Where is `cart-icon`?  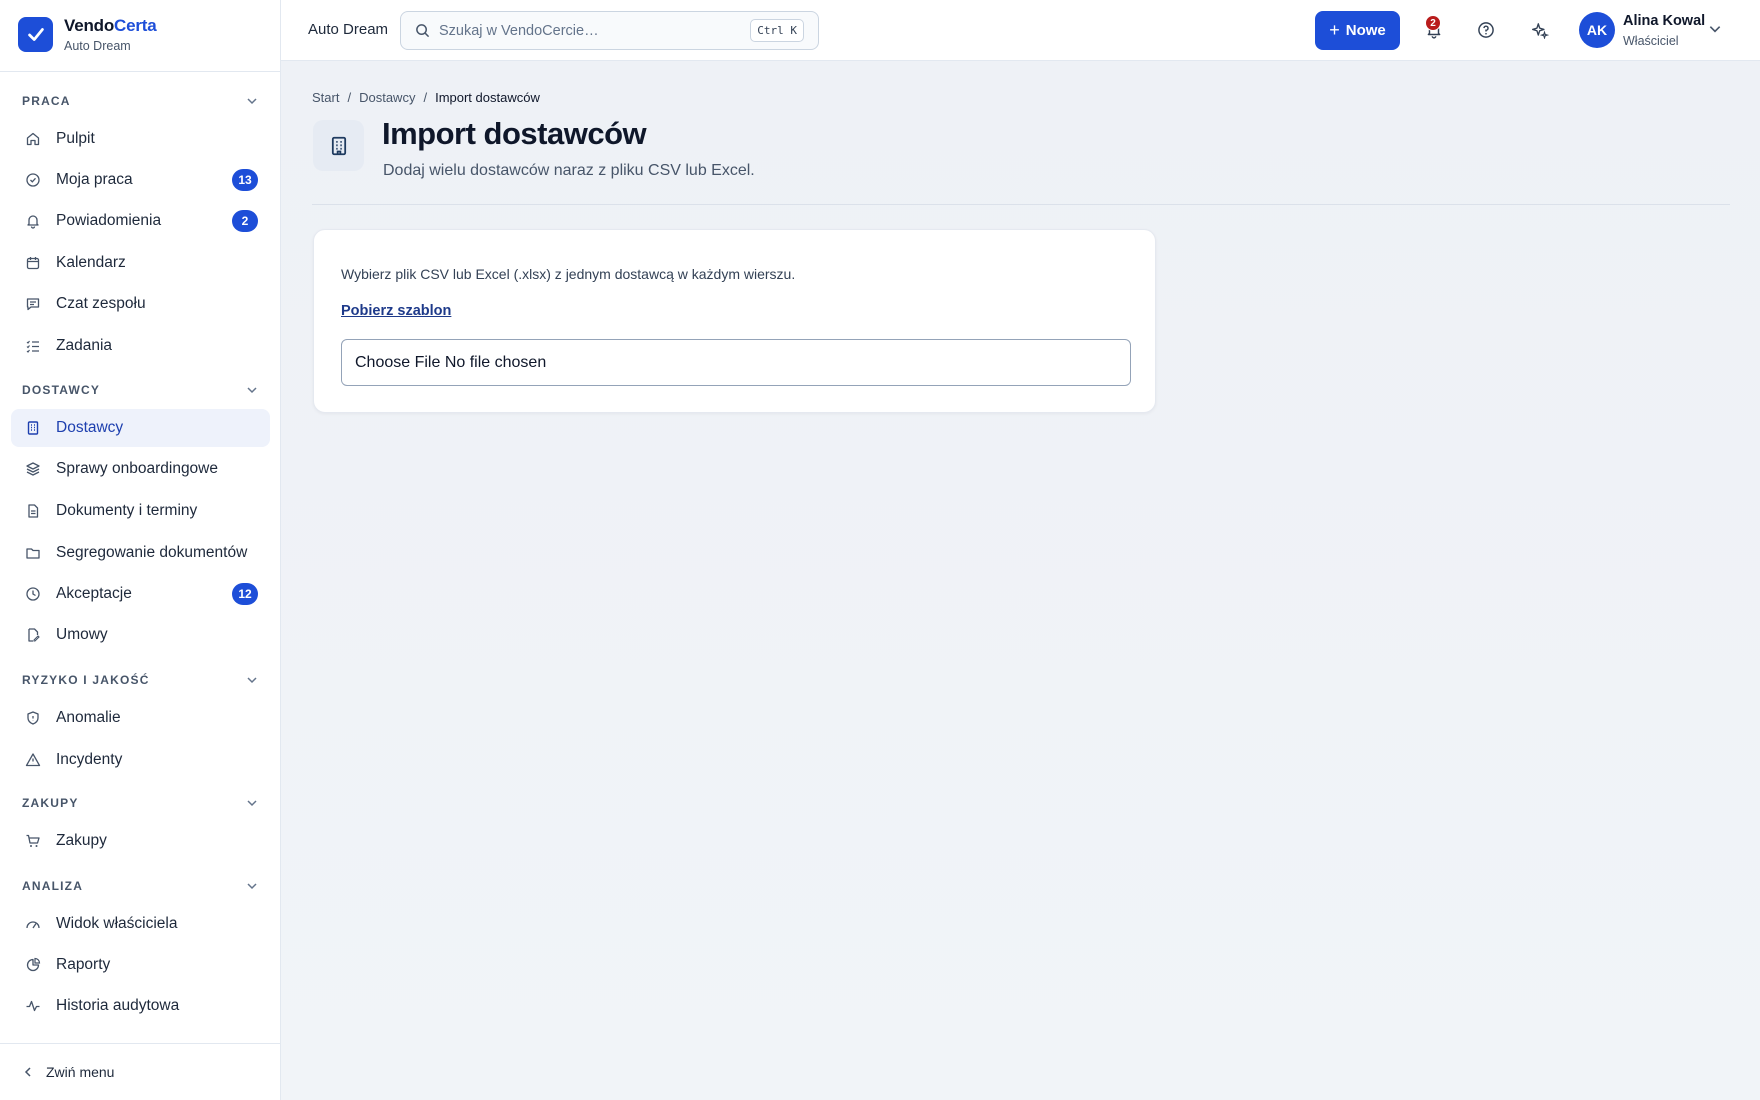 cart-icon is located at coordinates (33, 841).